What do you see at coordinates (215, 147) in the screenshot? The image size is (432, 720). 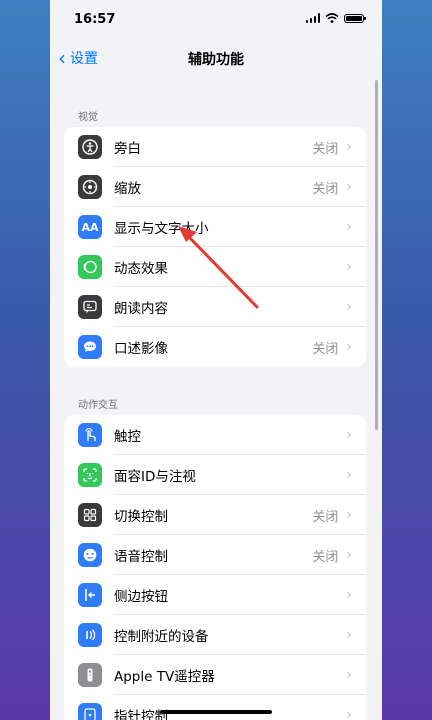 I see `settings-row-voiceover: 旁白 关闭 ›` at bounding box center [215, 147].